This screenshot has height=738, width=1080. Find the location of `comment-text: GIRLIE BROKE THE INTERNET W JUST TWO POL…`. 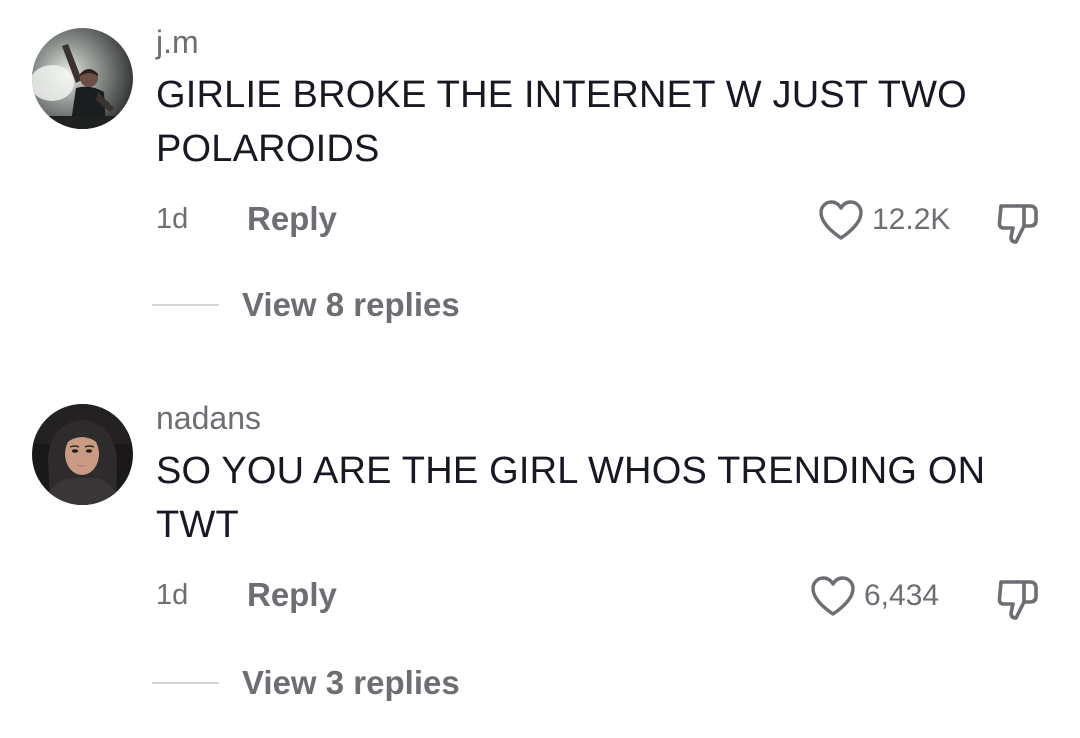

comment-text: GIRLIE BROKE THE INTERNET W JUST TWO POL… is located at coordinates (561, 122).